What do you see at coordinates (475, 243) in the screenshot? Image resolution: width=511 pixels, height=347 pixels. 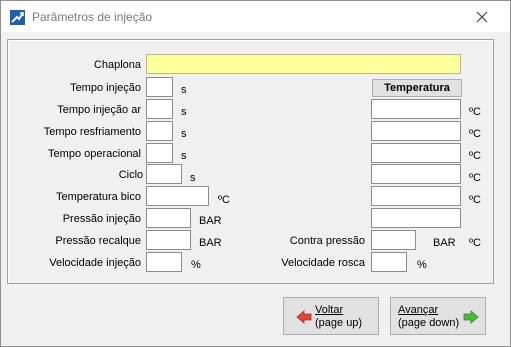 I see `temperatura-zone-6-unit: ºC` at bounding box center [475, 243].